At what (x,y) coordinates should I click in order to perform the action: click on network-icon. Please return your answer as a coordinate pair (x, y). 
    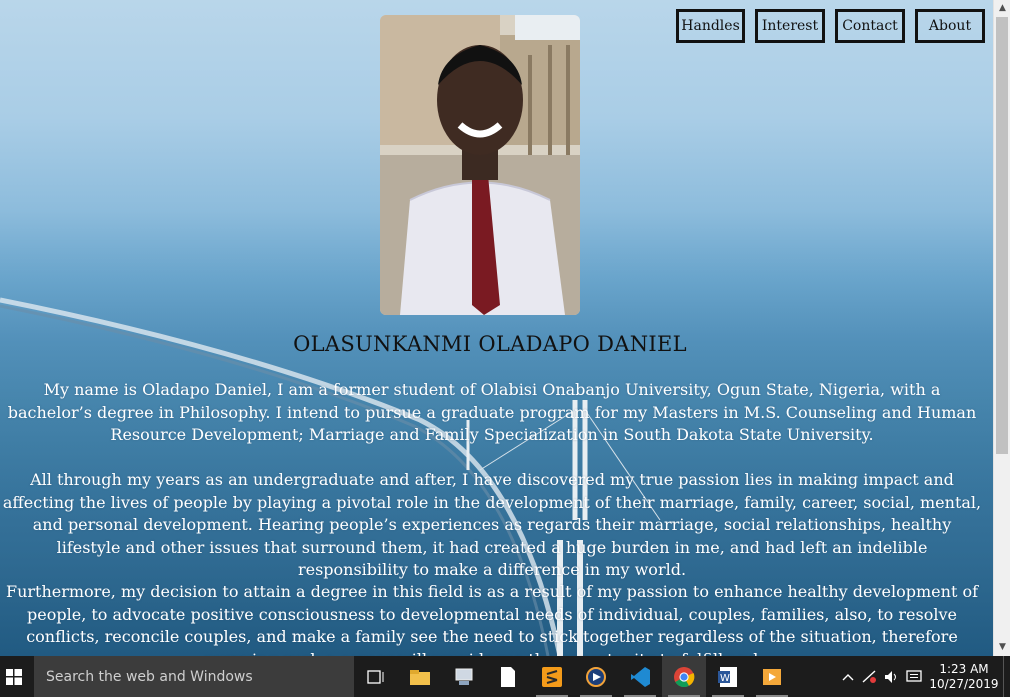
    Looking at the image, I should click on (464, 676).